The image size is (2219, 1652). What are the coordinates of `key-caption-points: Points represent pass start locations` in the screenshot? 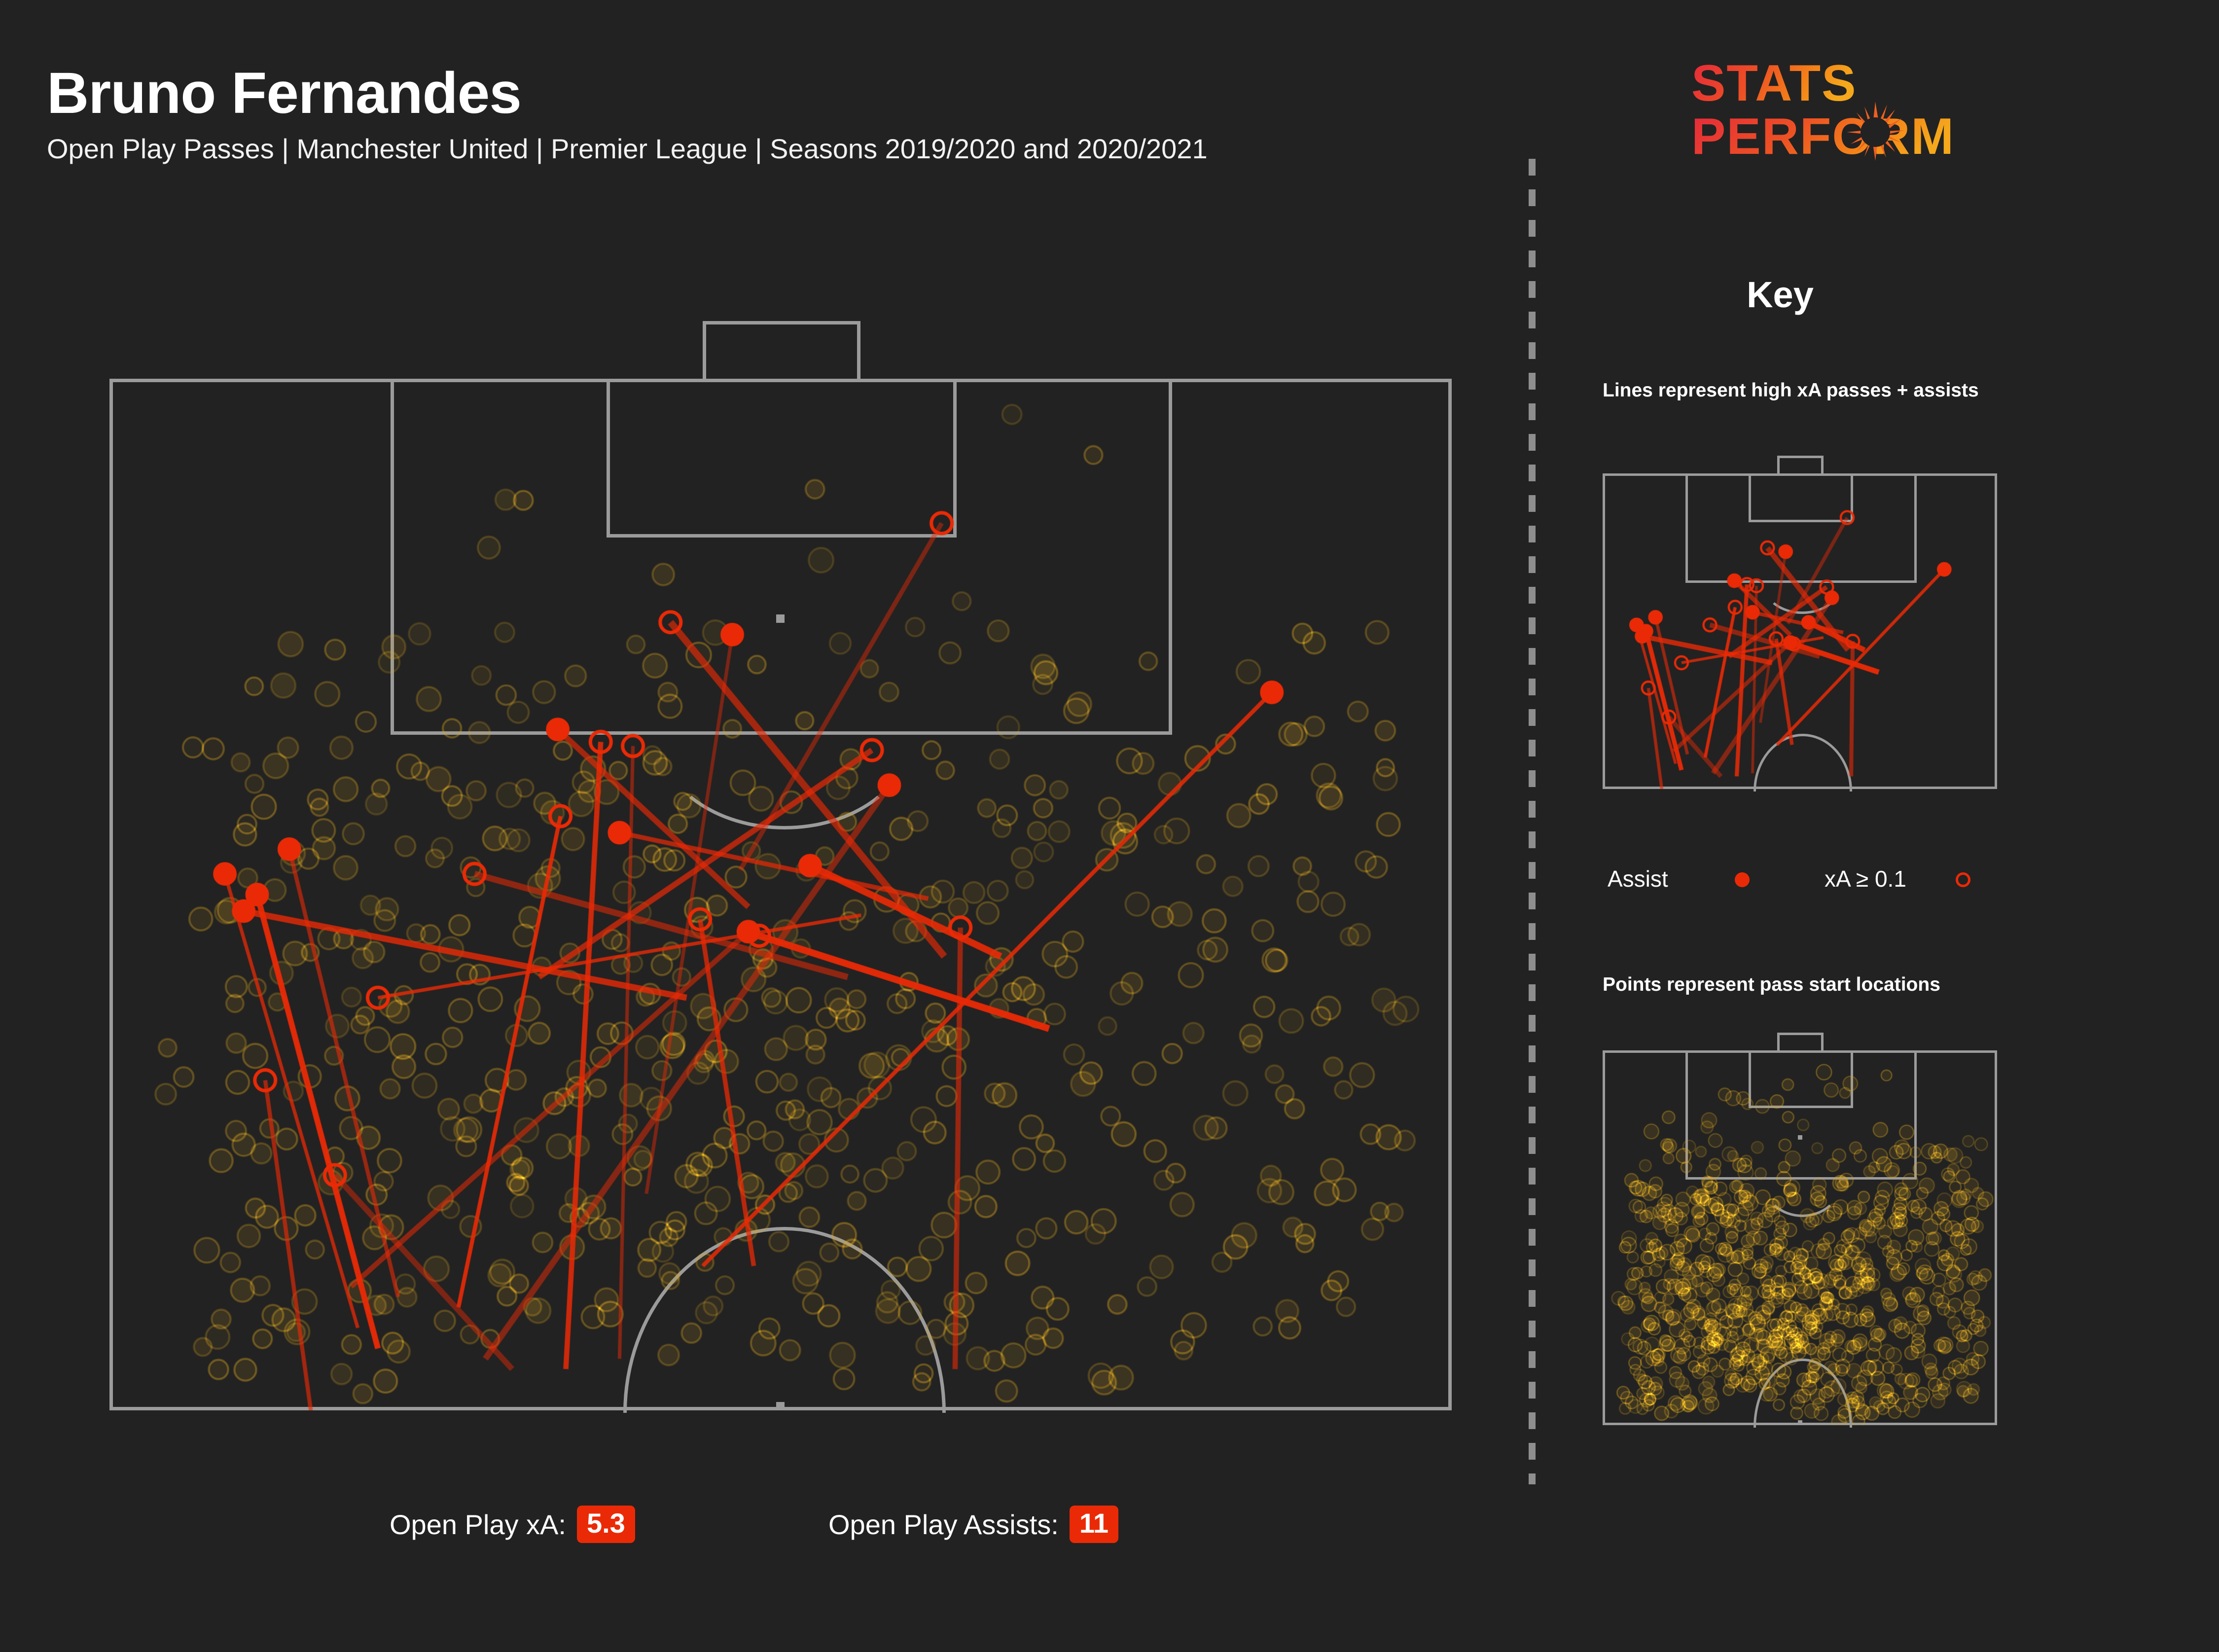 It's located at (1771, 985).